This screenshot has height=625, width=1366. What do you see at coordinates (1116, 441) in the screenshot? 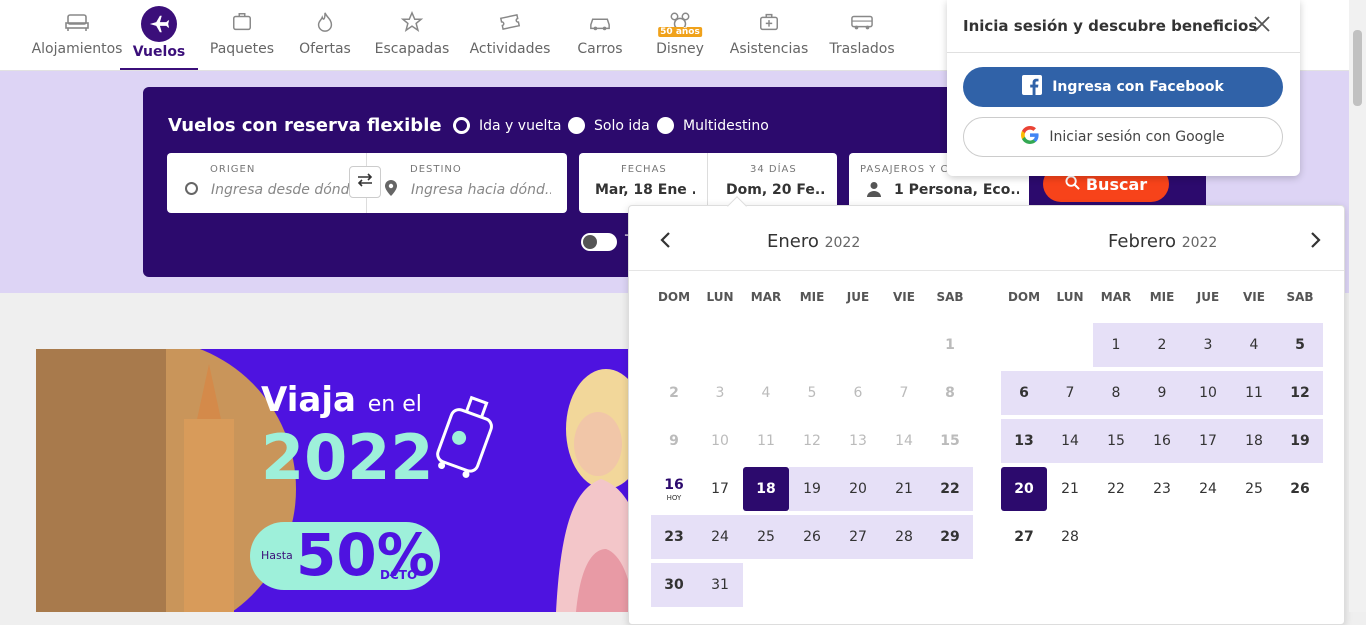
I see `calendar-day: 15` at bounding box center [1116, 441].